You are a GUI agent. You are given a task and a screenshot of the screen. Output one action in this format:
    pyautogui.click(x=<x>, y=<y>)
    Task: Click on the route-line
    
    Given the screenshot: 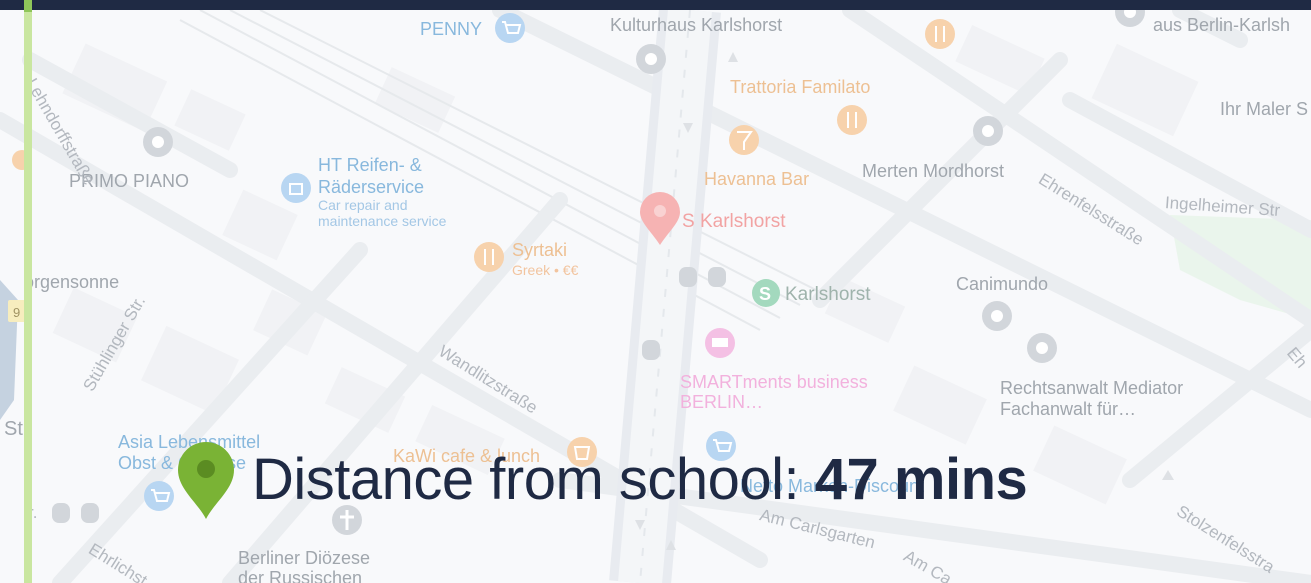 What is the action you would take?
    pyautogui.click(x=28, y=291)
    